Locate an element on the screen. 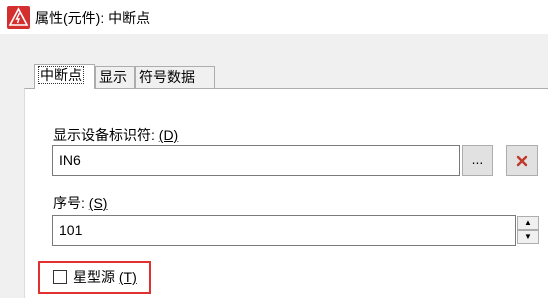 Image resolution: width=548 pixels, height=298 pixels. star-source-checkbox is located at coordinates (60, 277).